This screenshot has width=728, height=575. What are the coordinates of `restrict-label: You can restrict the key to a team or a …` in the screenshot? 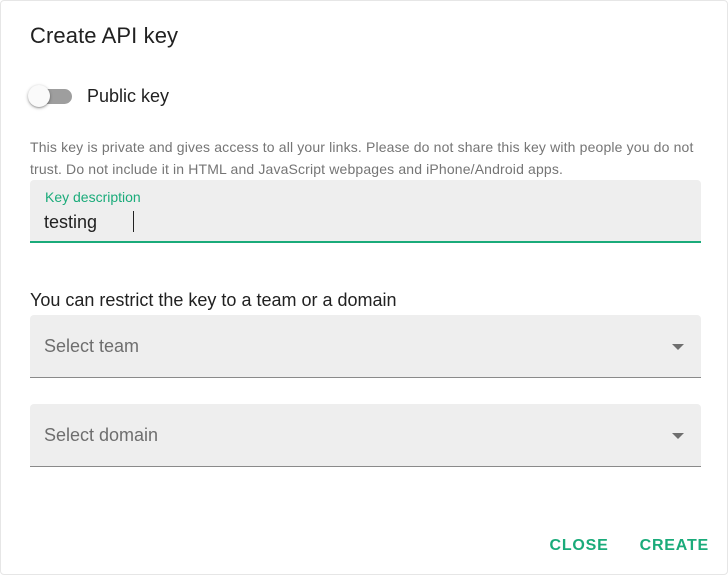 It's located at (213, 300).